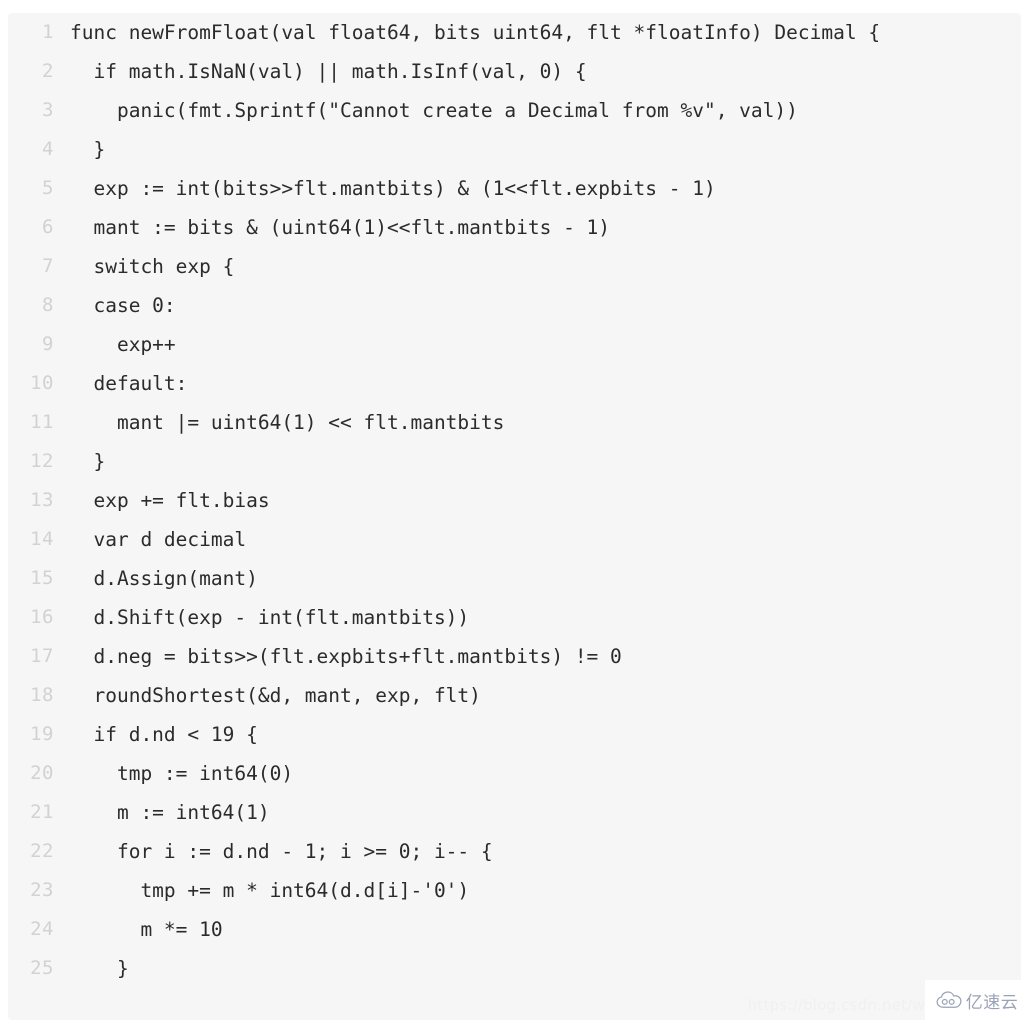 The image size is (1029, 1020). I want to click on cloud-icon, so click(949, 1000).